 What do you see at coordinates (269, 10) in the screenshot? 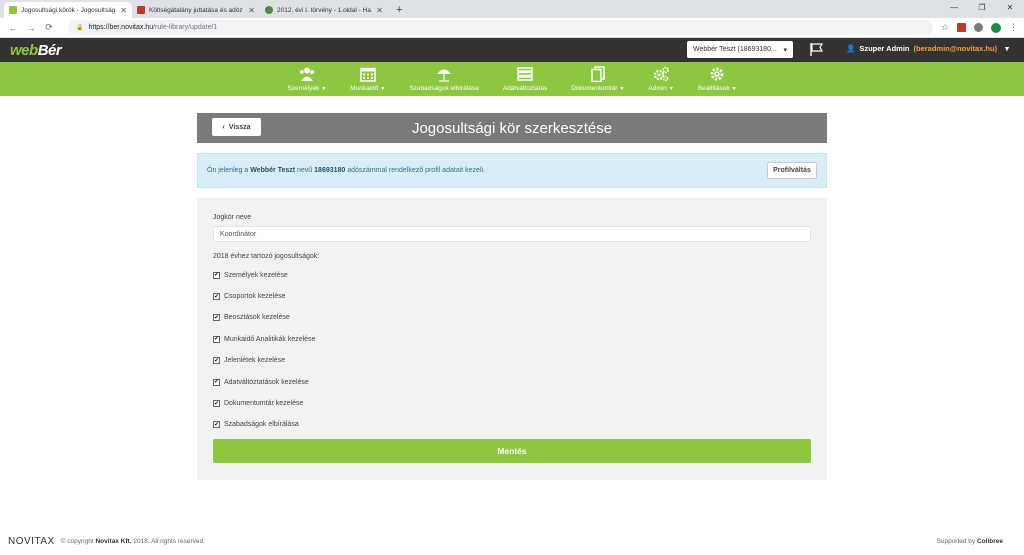
I see `globe-favicon-icon` at bounding box center [269, 10].